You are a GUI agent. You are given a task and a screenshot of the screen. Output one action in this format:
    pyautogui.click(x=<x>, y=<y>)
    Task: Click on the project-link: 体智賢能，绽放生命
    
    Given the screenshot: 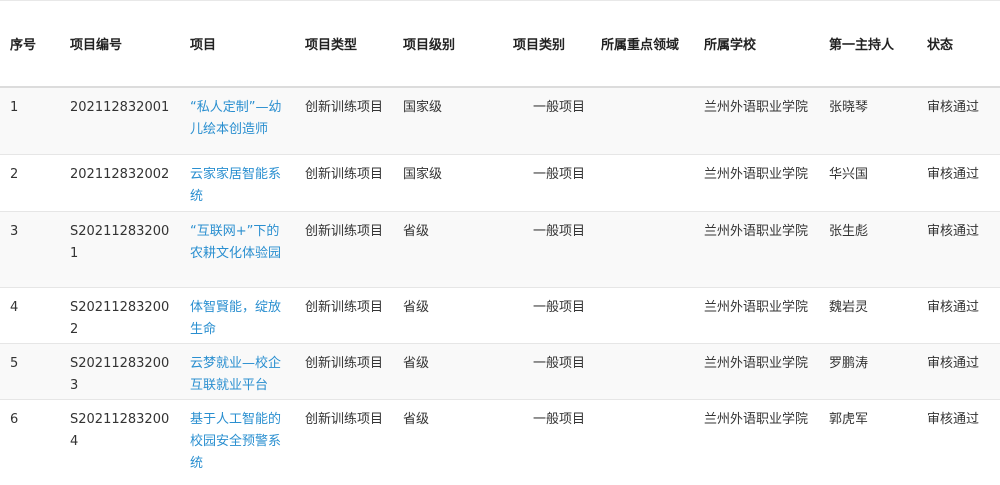 What is the action you would take?
    pyautogui.click(x=237, y=315)
    